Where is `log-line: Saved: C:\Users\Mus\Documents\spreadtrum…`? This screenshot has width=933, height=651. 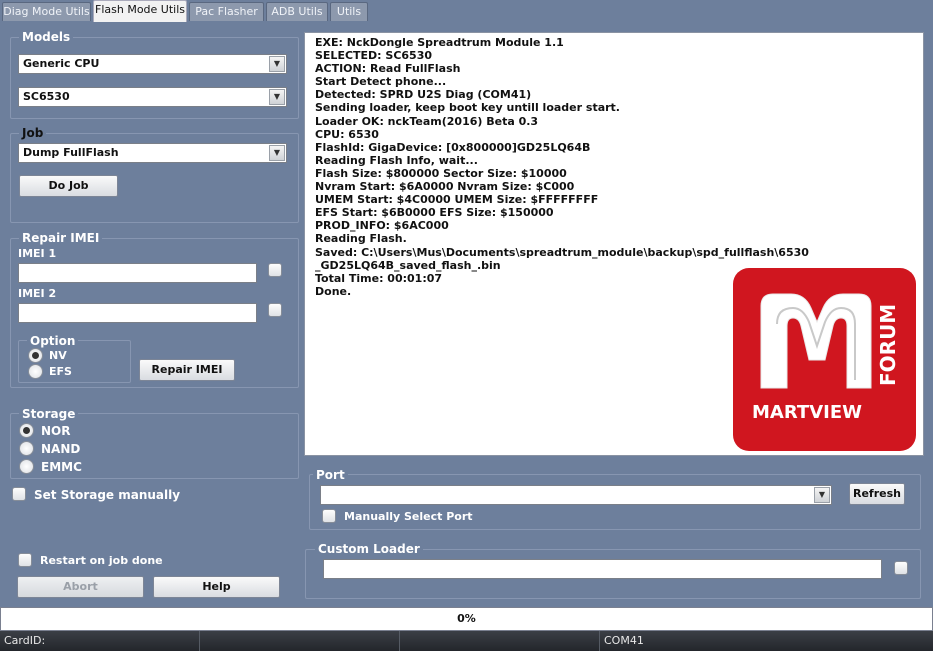 log-line: Saved: C:\Users\Mus\Documents\spreadtrum… is located at coordinates (562, 252).